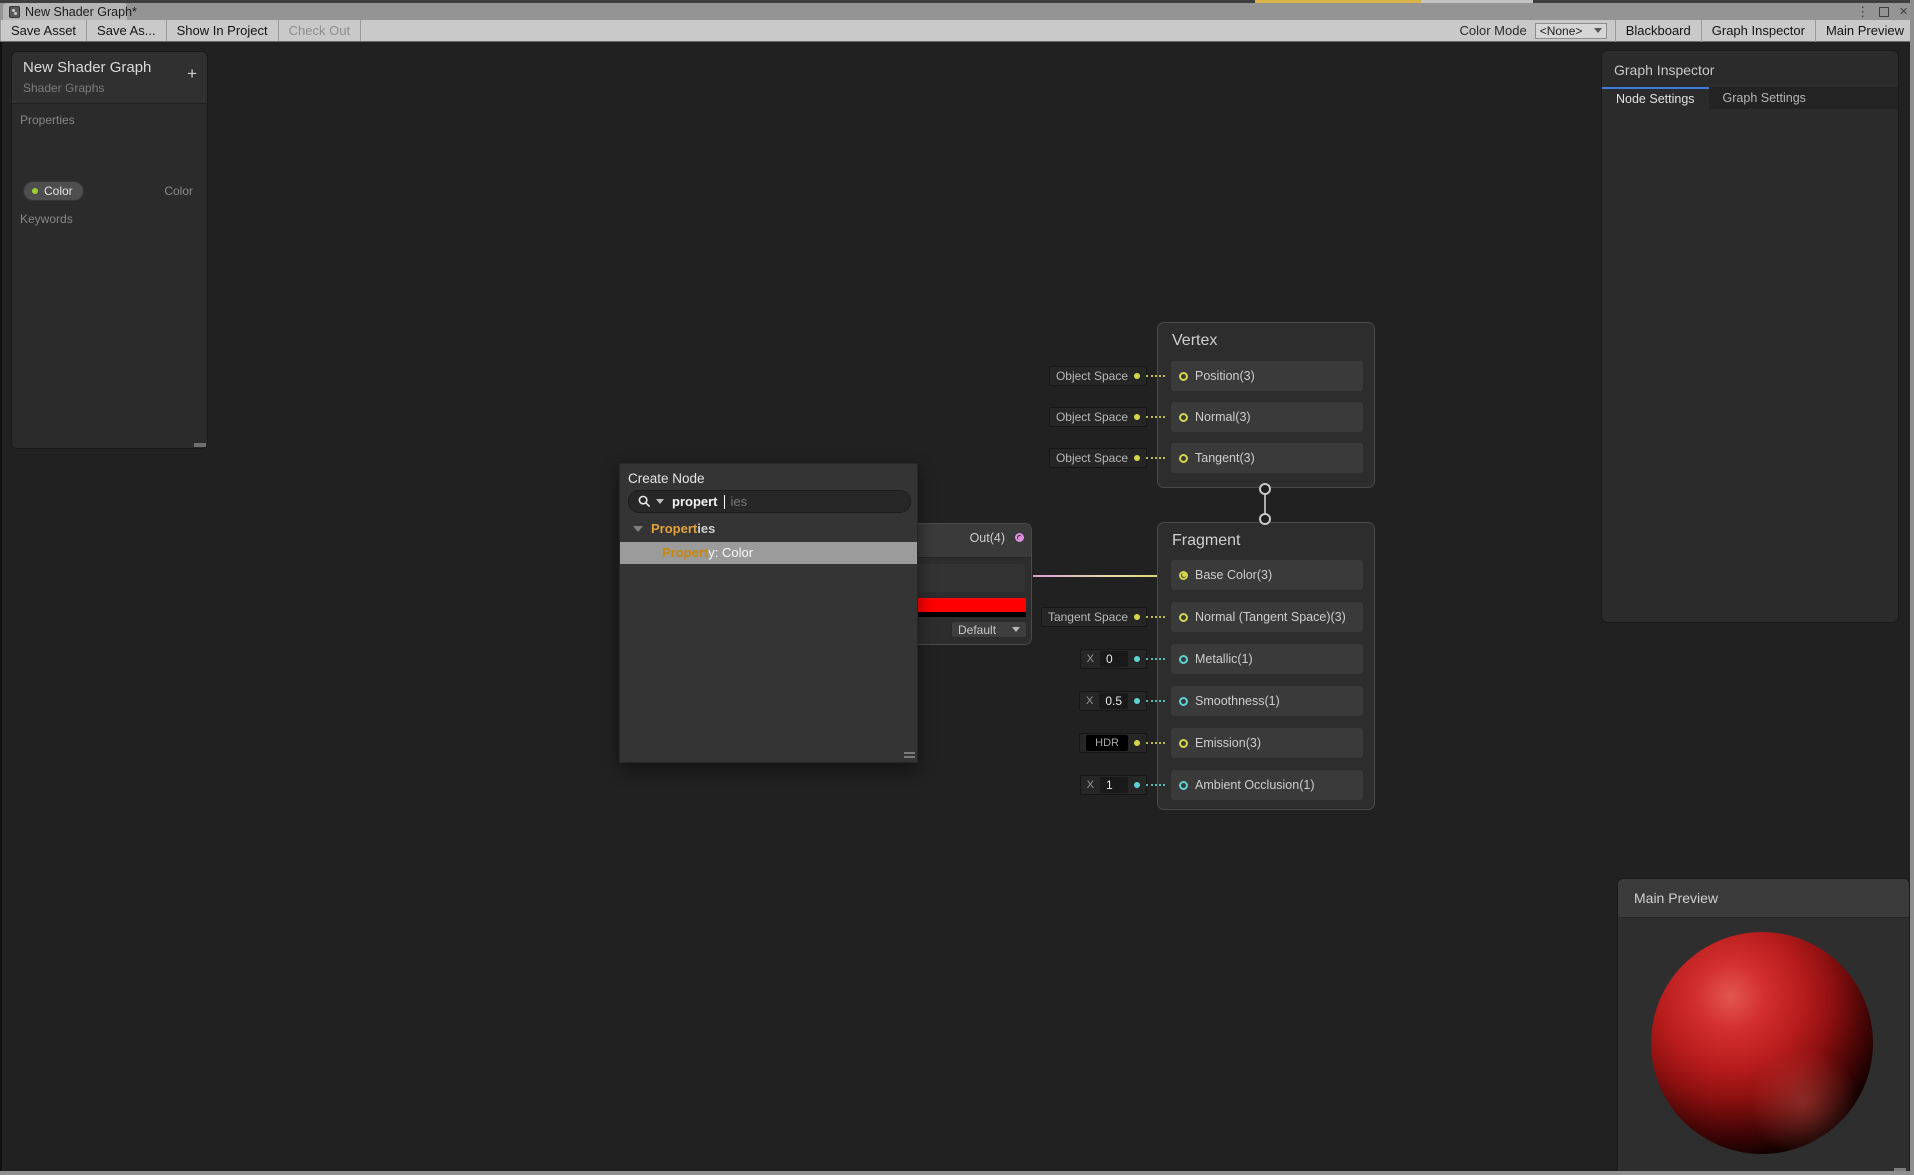  I want to click on results-category-properties: Properties, so click(768, 529).